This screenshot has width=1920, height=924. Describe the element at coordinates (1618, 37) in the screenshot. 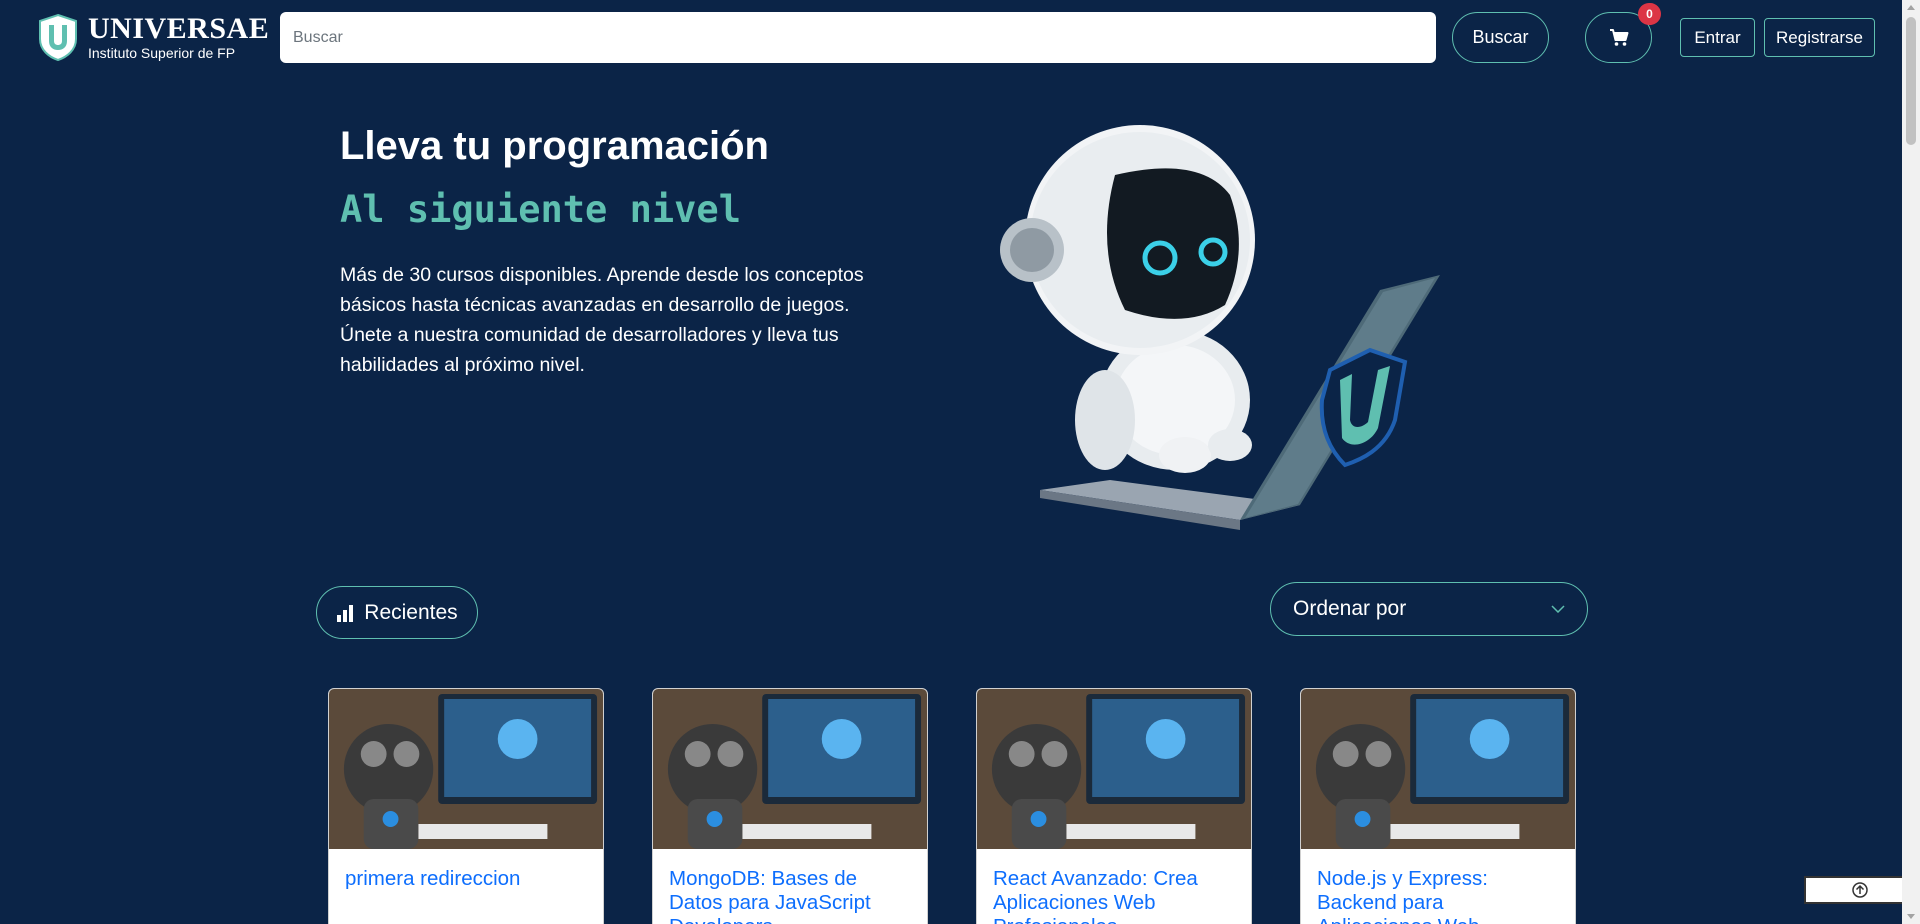

I see `cart-icon` at that location.